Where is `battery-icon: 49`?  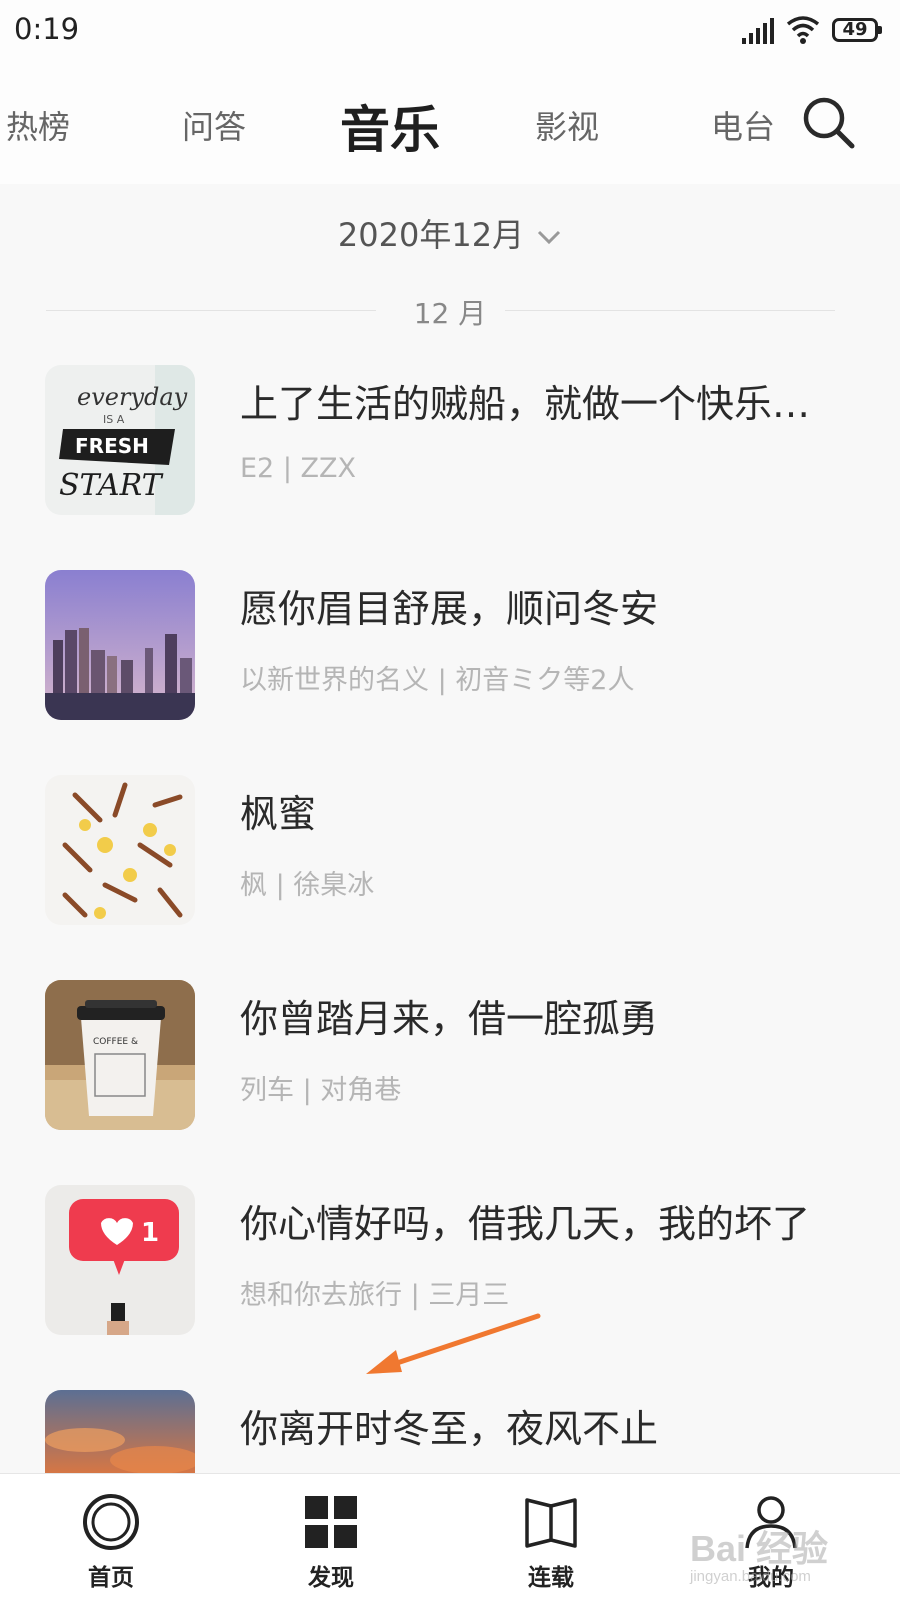
battery-icon: 49 is located at coordinates (857, 30).